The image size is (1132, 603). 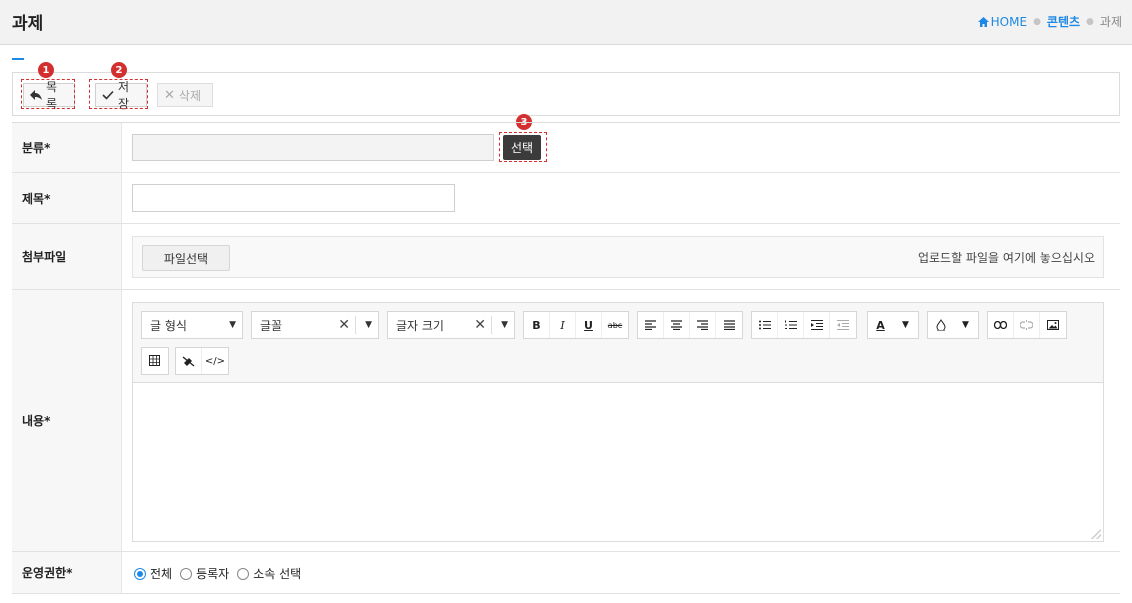 I want to click on title-label: 제목*, so click(x=67, y=198).